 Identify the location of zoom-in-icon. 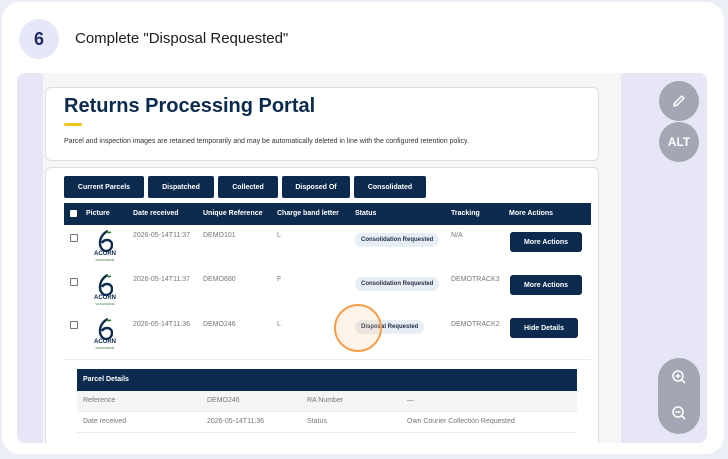
(679, 377).